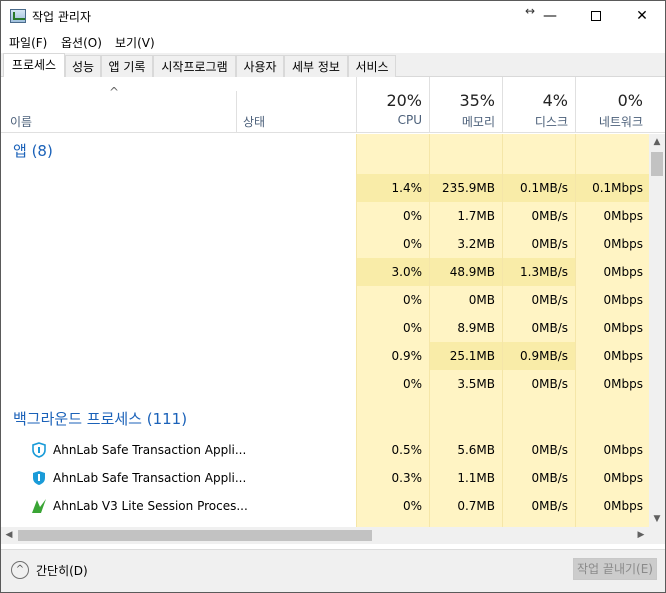  I want to click on column-disk: 4% 디스크, so click(538, 105).